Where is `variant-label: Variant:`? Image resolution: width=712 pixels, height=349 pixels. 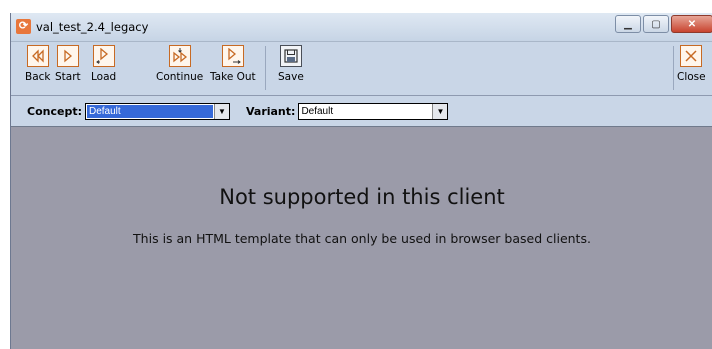
variant-label: Variant: is located at coordinates (270, 111).